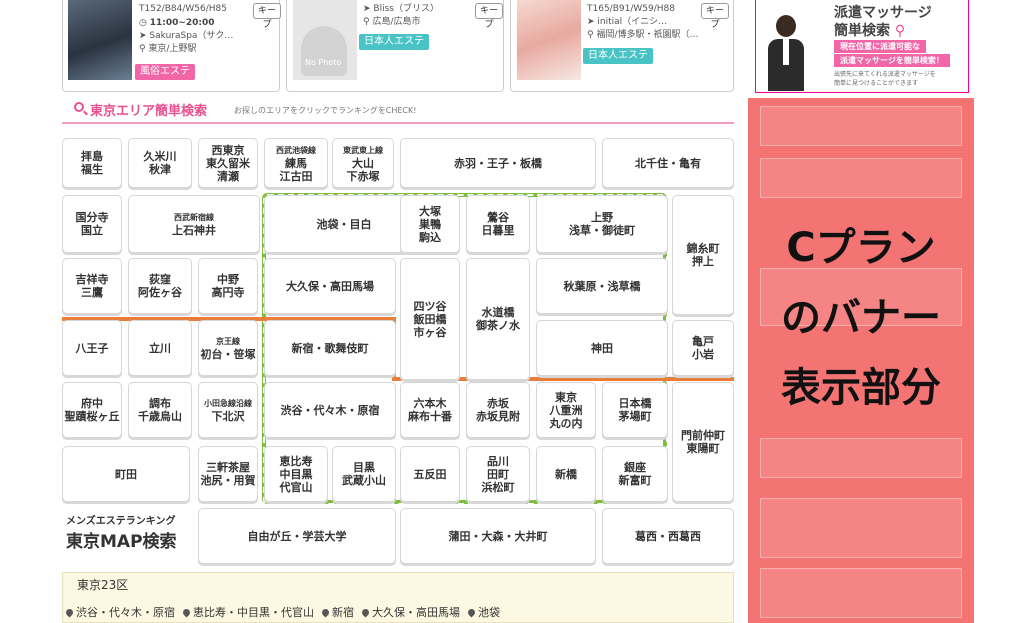 Image resolution: width=1024 pixels, height=623 pixels. Describe the element at coordinates (498, 474) in the screenshot. I see `area-button: 品川 田町 浜松町` at that location.